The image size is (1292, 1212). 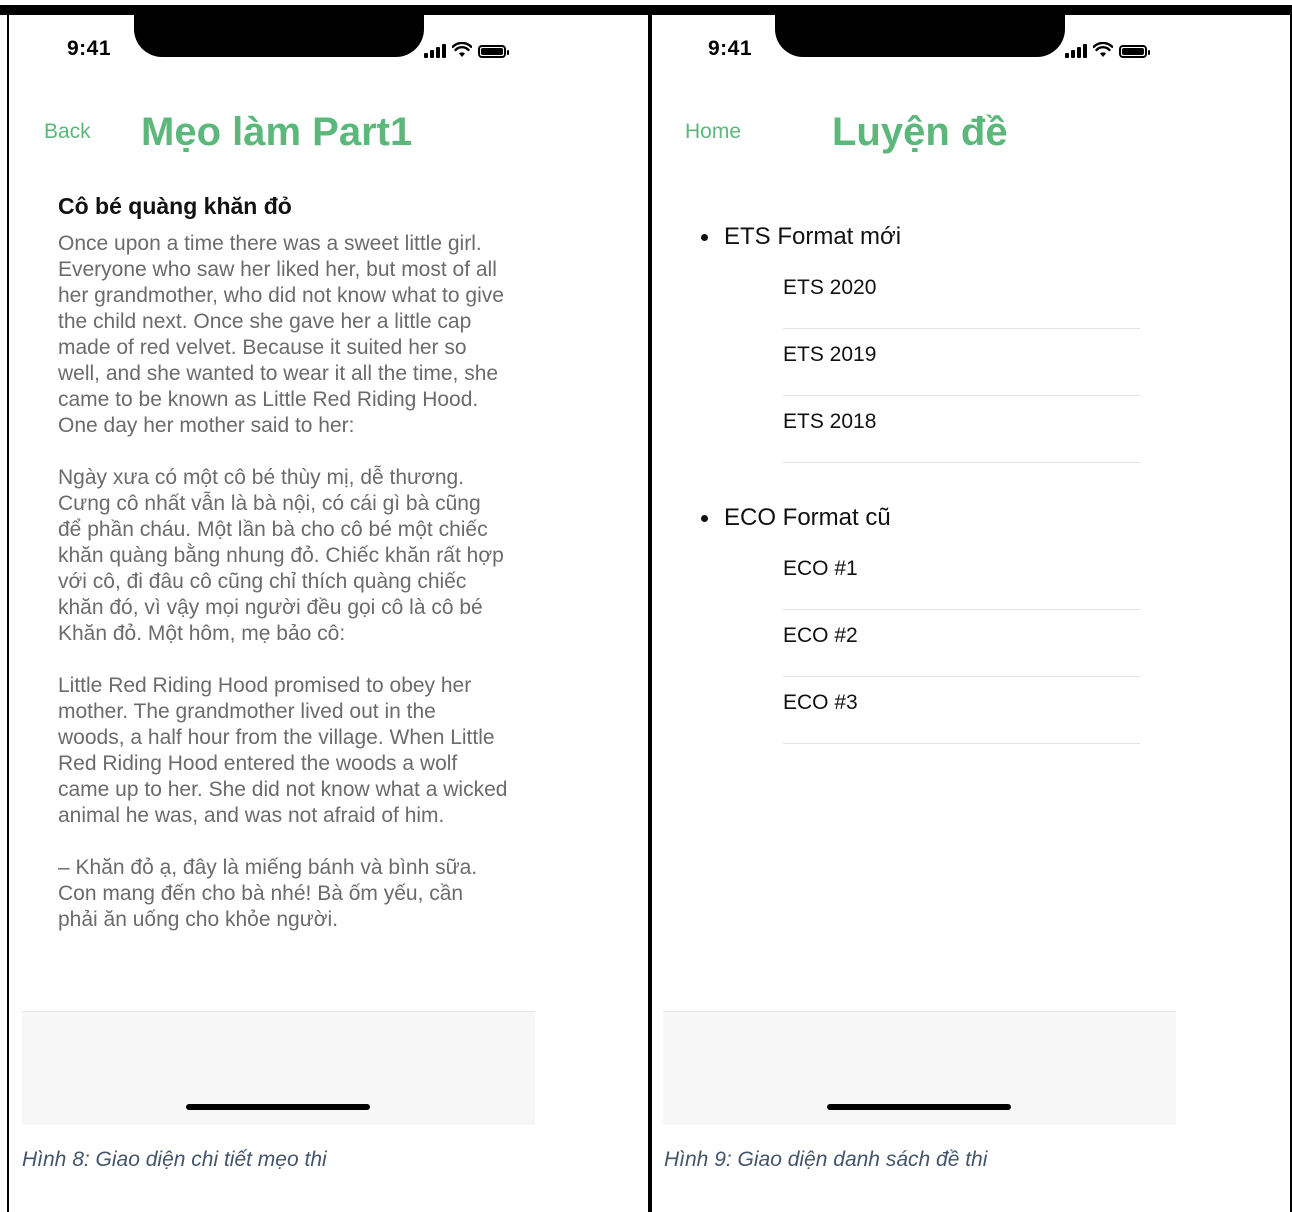 What do you see at coordinates (961, 710) in the screenshot?
I see `exam-item-eco-3: ECO #3` at bounding box center [961, 710].